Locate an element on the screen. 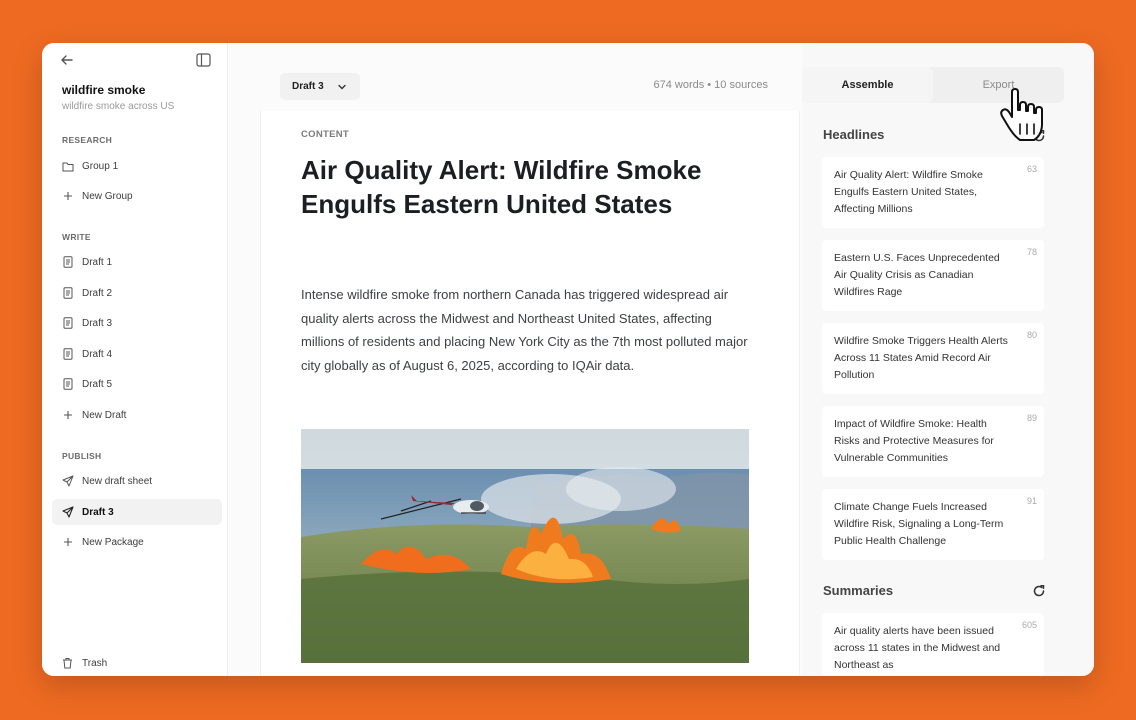  sidebar-item-label: Draft 5 is located at coordinates (97, 384).